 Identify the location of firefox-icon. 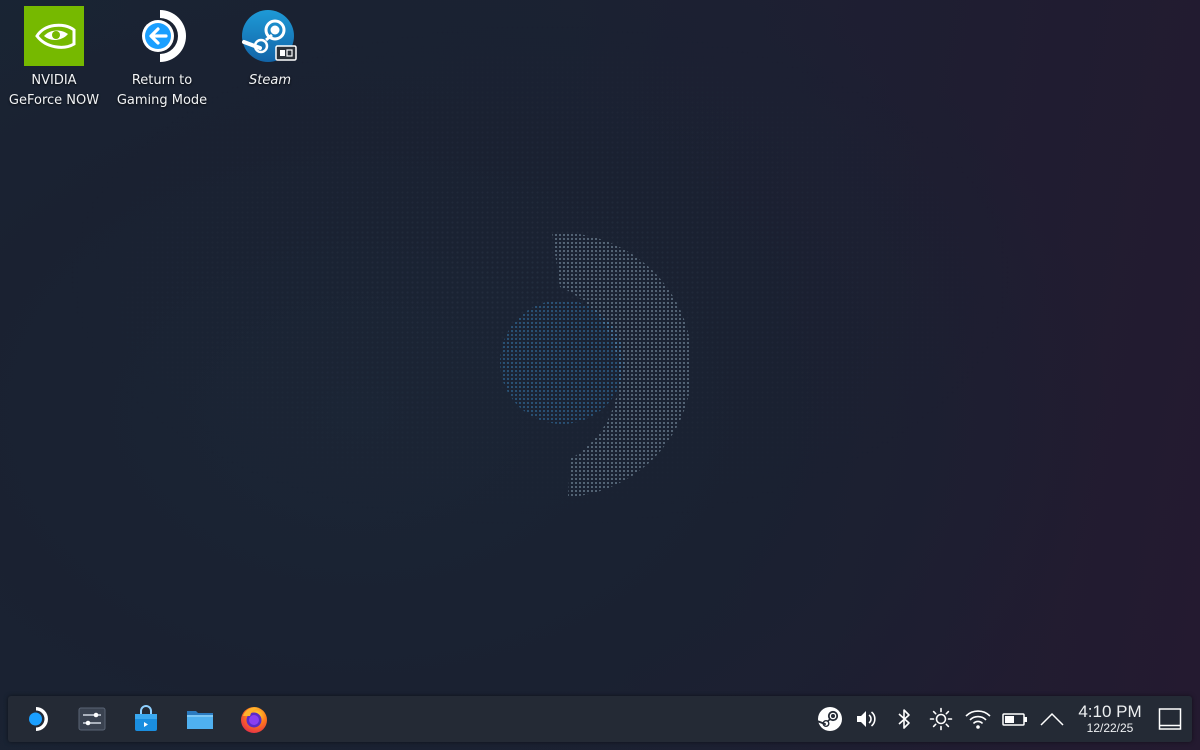
(254, 720).